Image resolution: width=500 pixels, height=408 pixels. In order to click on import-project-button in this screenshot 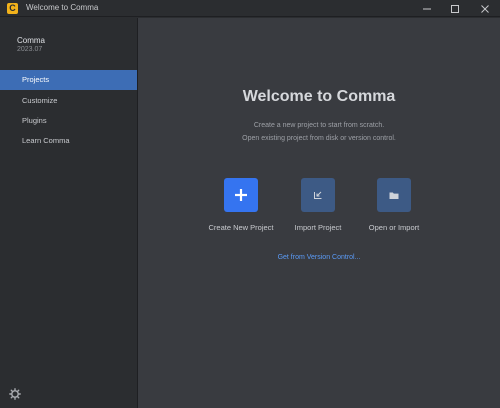, I will do `click(318, 195)`.